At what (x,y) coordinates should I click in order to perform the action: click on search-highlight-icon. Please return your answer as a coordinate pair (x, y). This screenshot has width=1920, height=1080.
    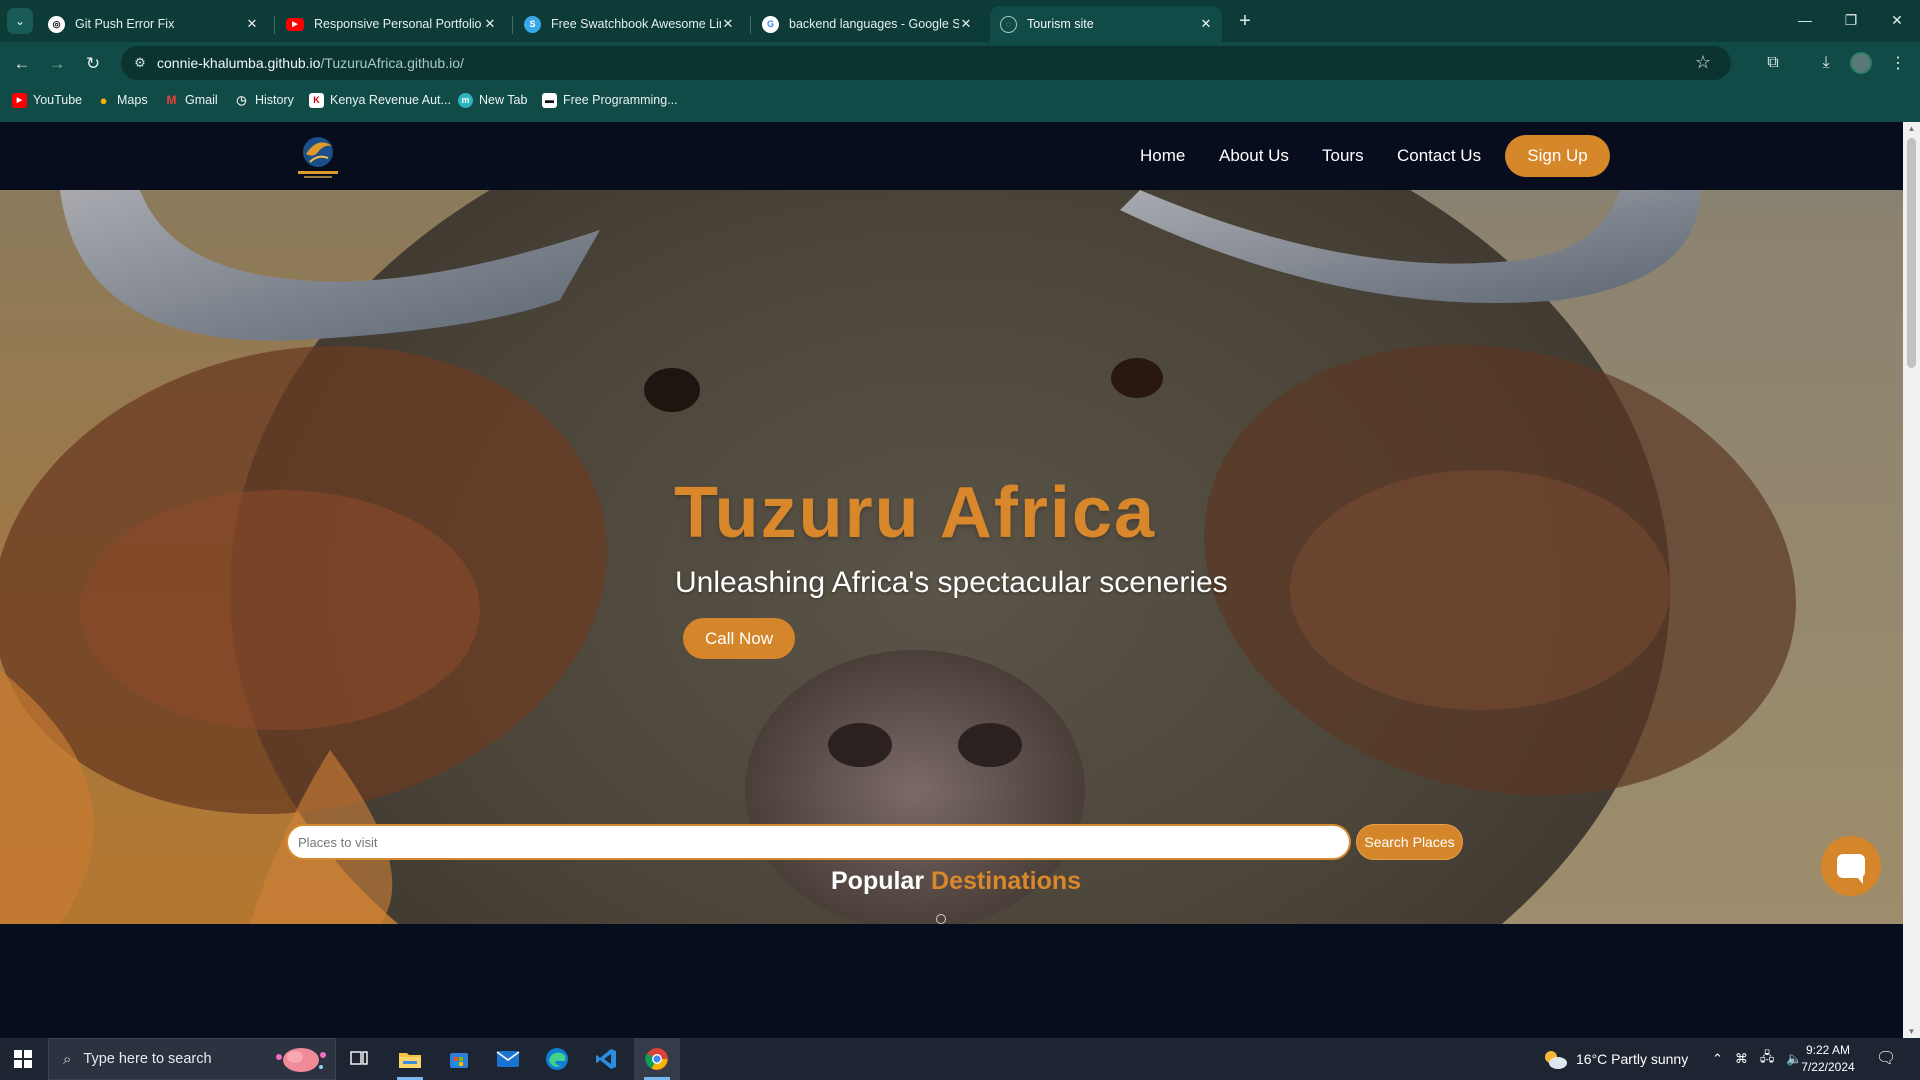
    Looking at the image, I should click on (301, 1060).